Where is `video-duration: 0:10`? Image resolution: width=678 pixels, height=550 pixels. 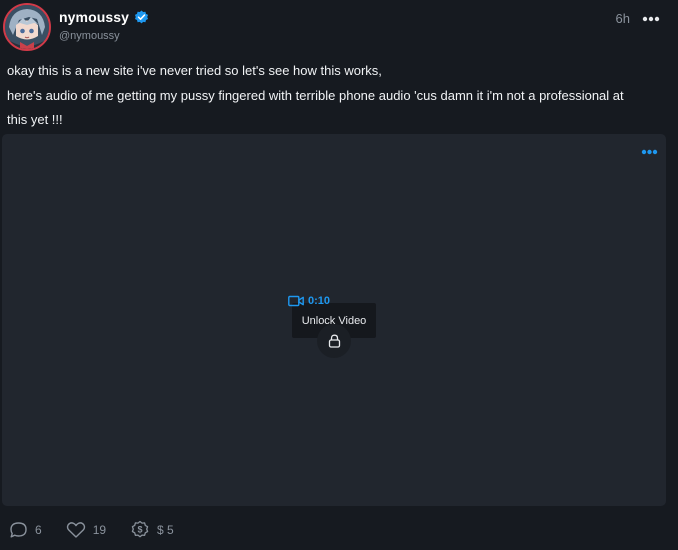 video-duration: 0:10 is located at coordinates (309, 301).